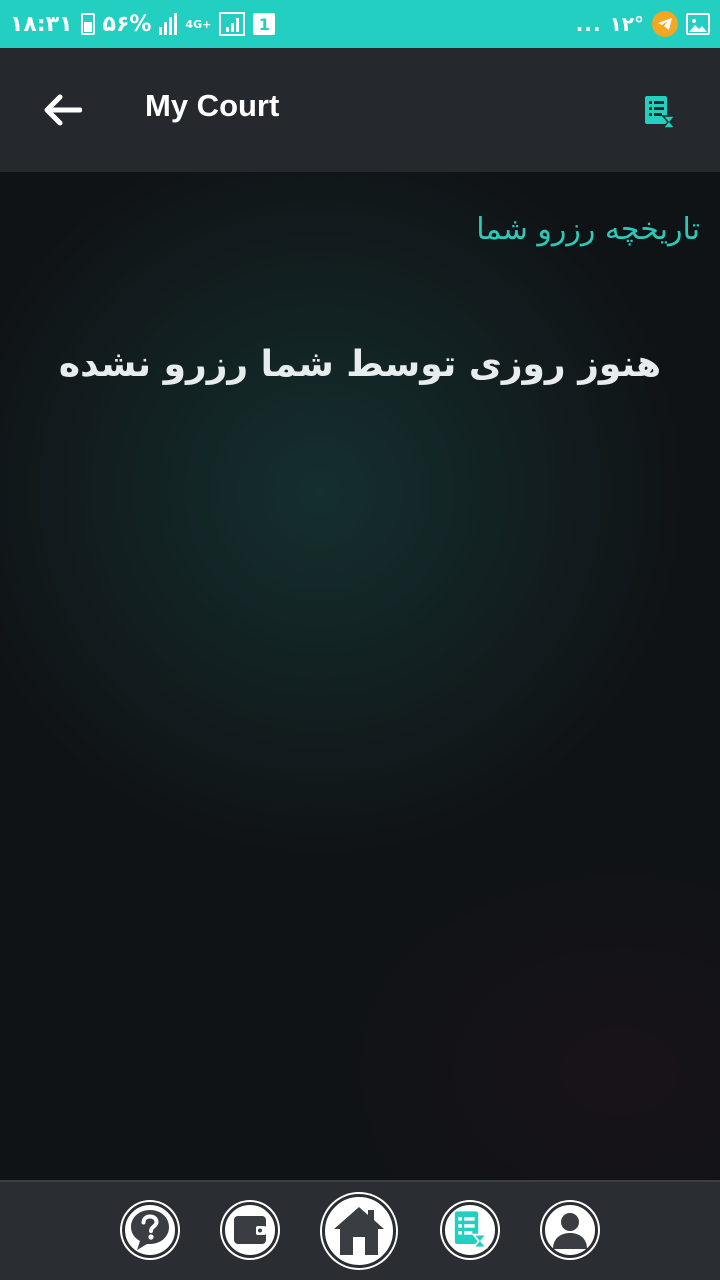 This screenshot has height=1280, width=720. Describe the element at coordinates (588, 229) in the screenshot. I see `section-heading: تاریخچه رزرو شما` at that location.